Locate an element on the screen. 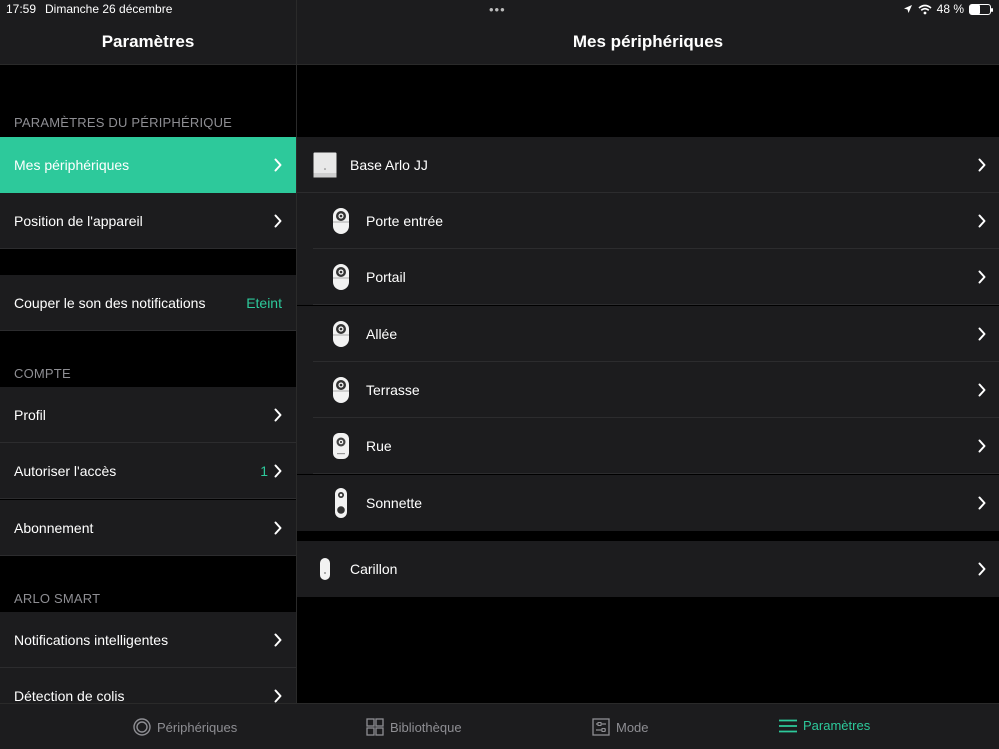 The width and height of the screenshot is (999, 749). menu-item-label: Notifications intelligentes is located at coordinates (91, 639).